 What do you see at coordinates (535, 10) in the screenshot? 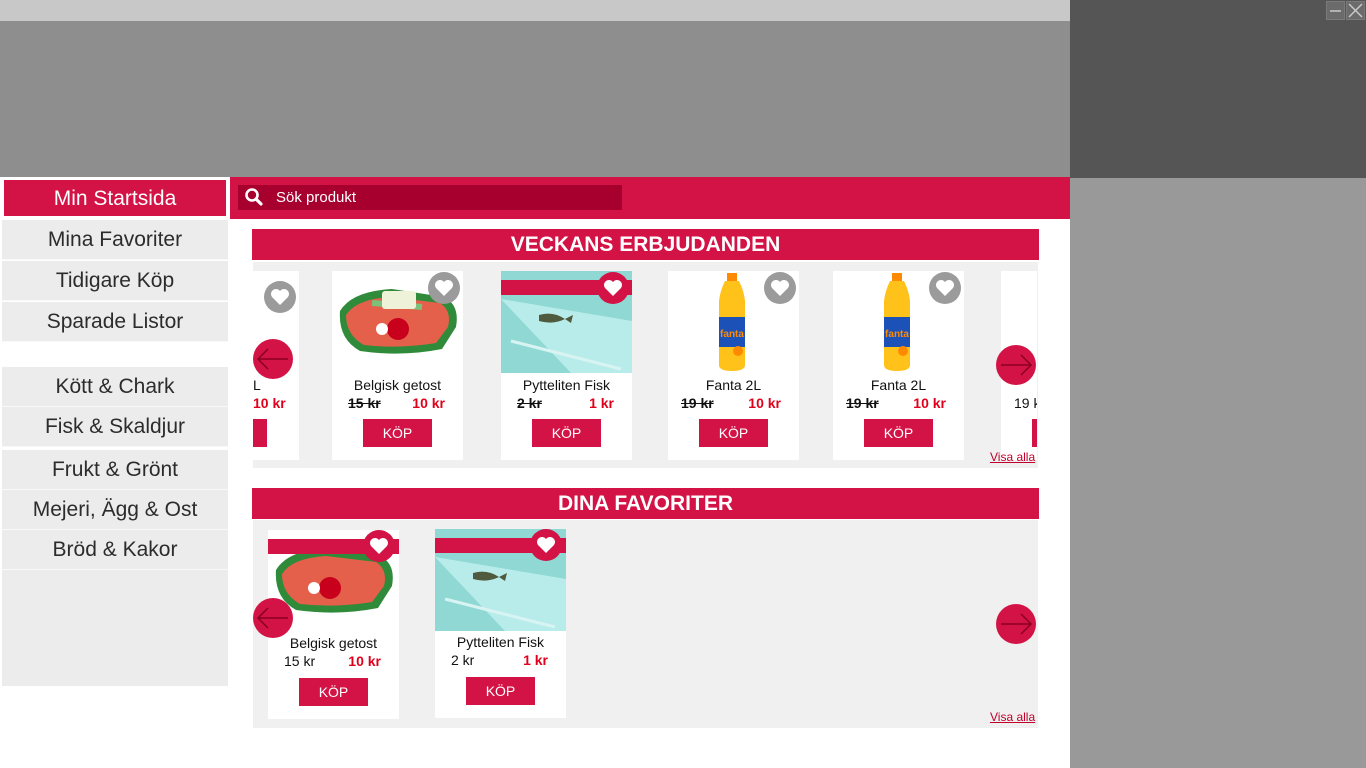
I see `title-bar` at bounding box center [535, 10].